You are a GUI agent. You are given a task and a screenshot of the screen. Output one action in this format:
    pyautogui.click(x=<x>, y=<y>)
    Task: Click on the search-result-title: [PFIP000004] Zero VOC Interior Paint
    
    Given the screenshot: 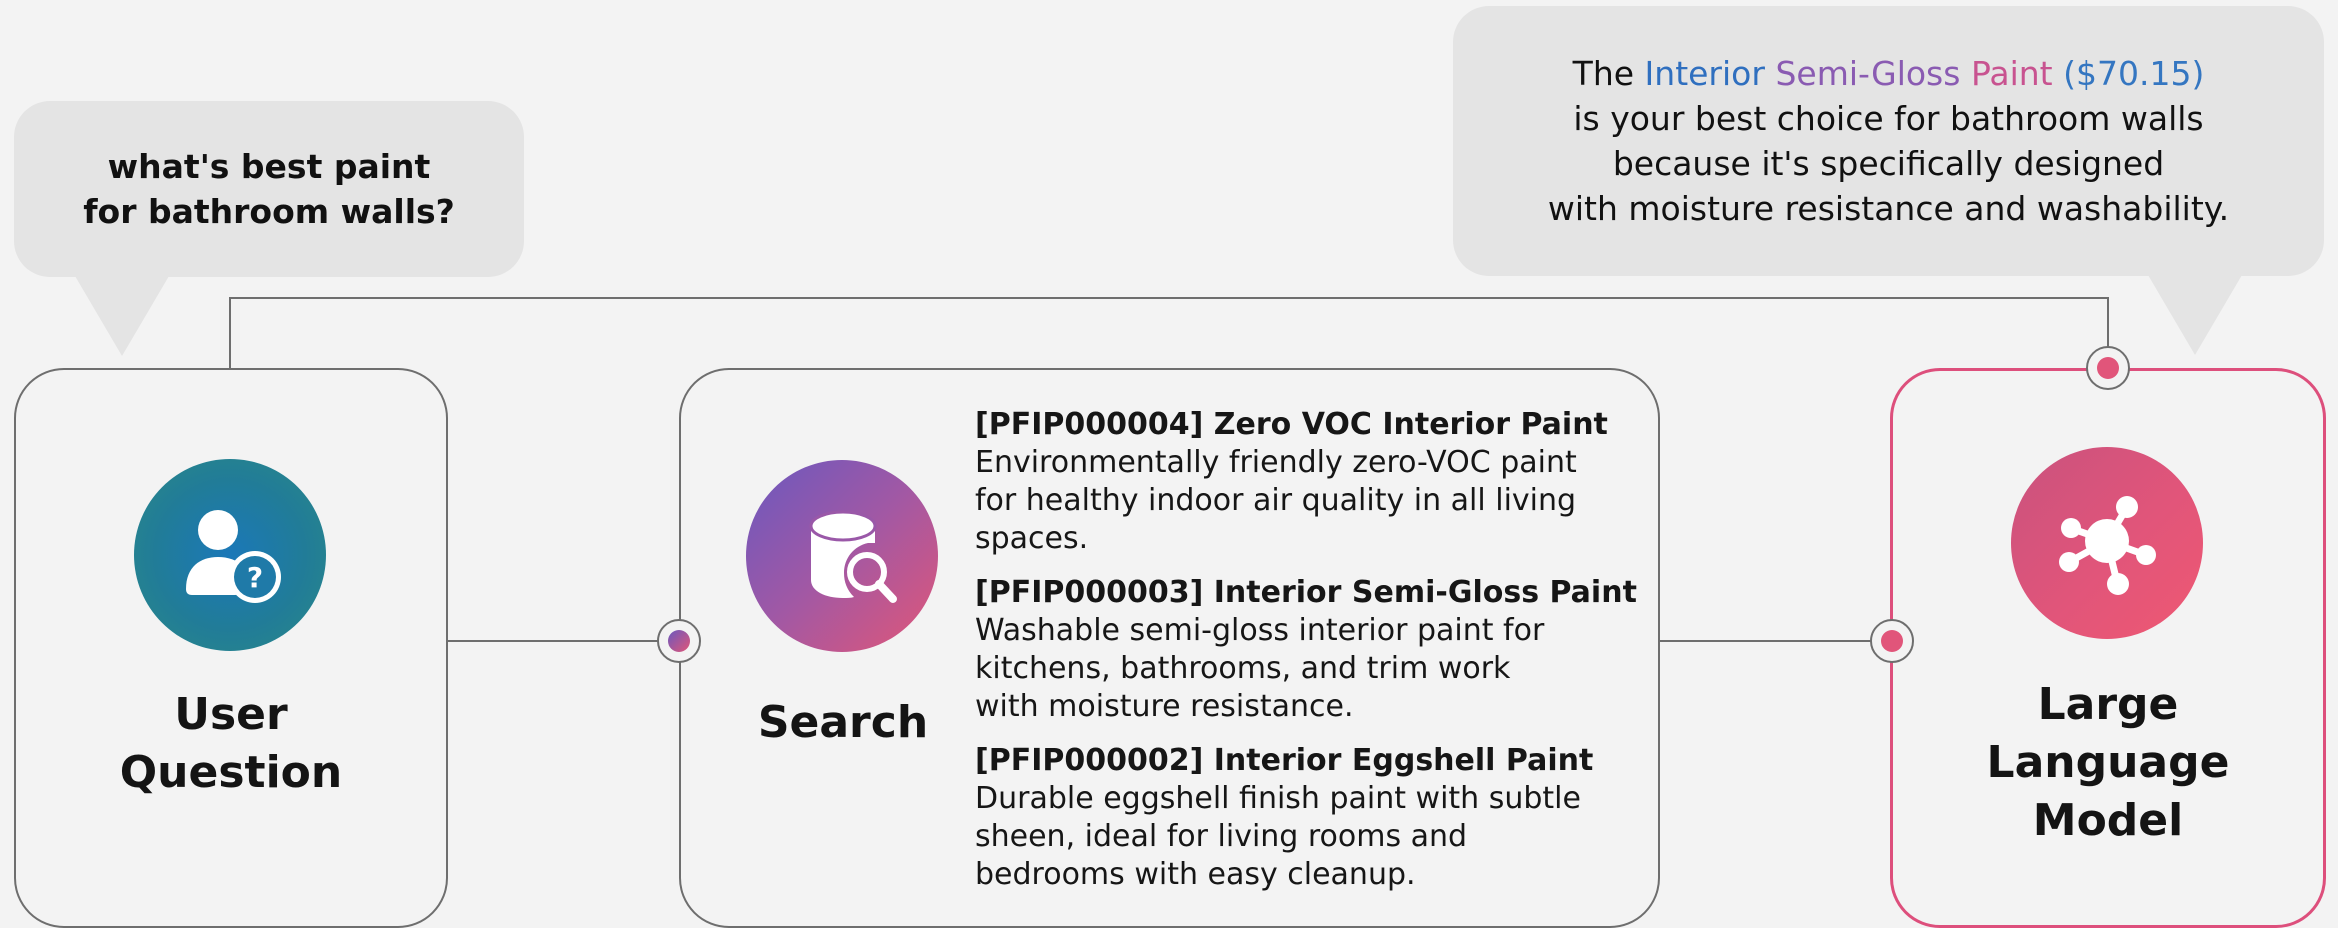 What is the action you would take?
    pyautogui.click(x=1291, y=424)
    